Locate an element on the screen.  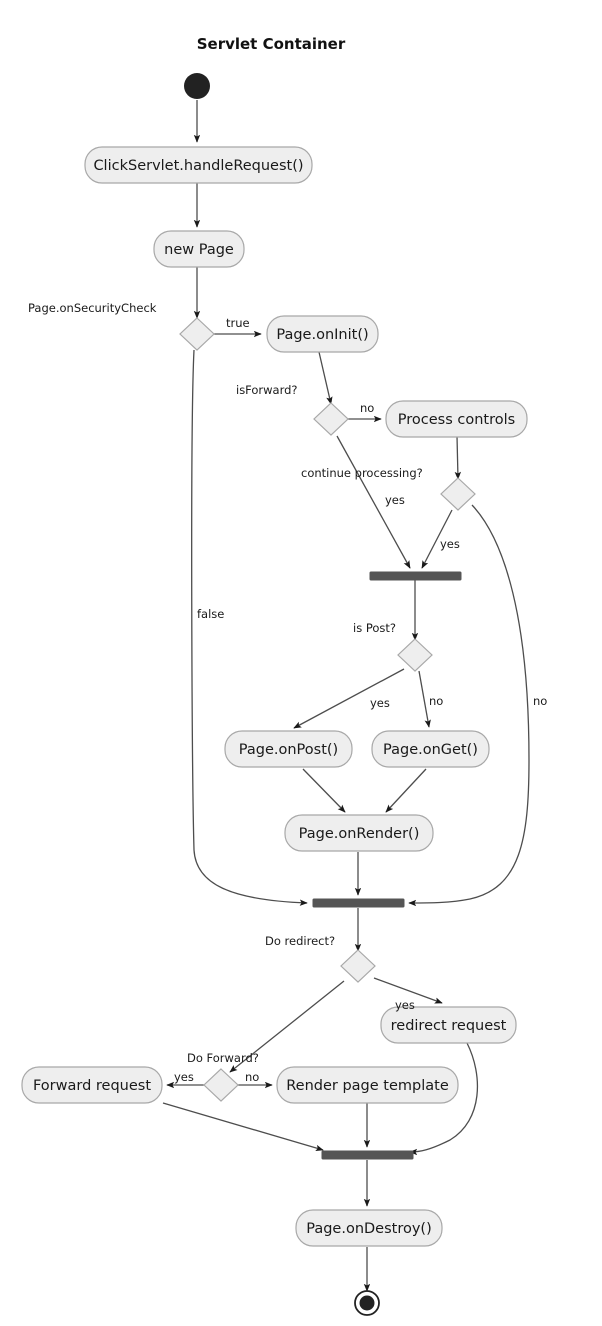
decision-is-forward is located at coordinates (331, 419).